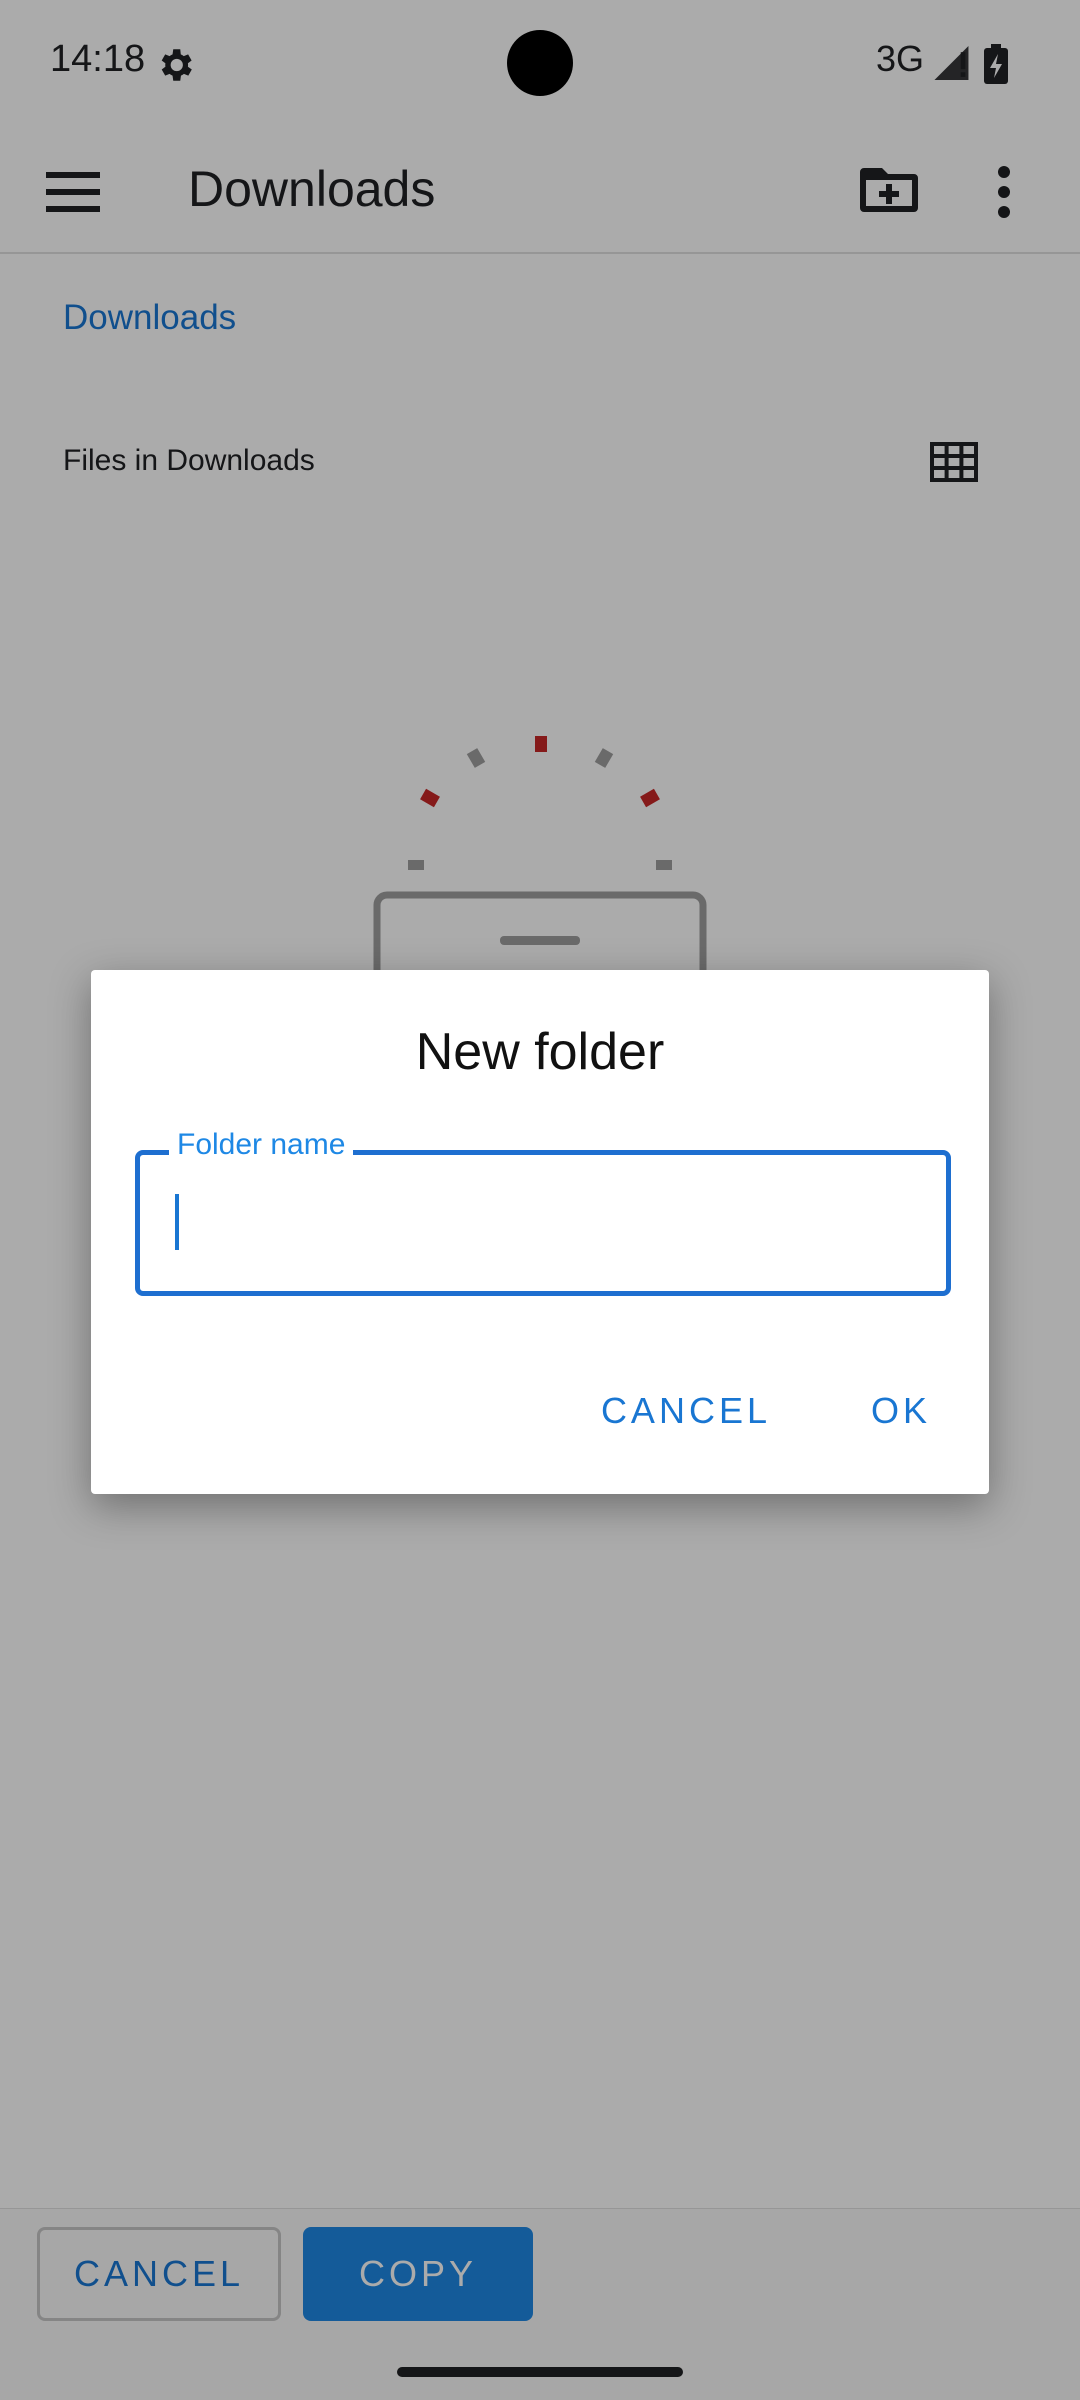 The image size is (1080, 2400). I want to click on text-cursor, so click(177, 1222).